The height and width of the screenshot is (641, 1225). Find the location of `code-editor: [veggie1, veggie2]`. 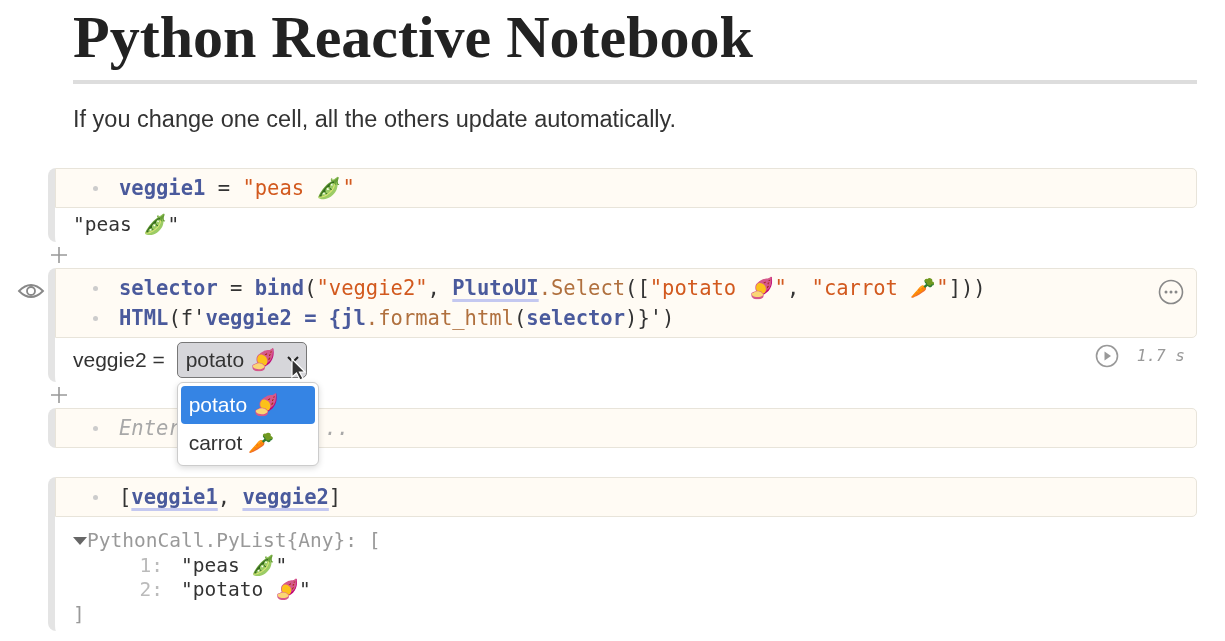

code-editor: [veggie1, veggie2] is located at coordinates (626, 497).